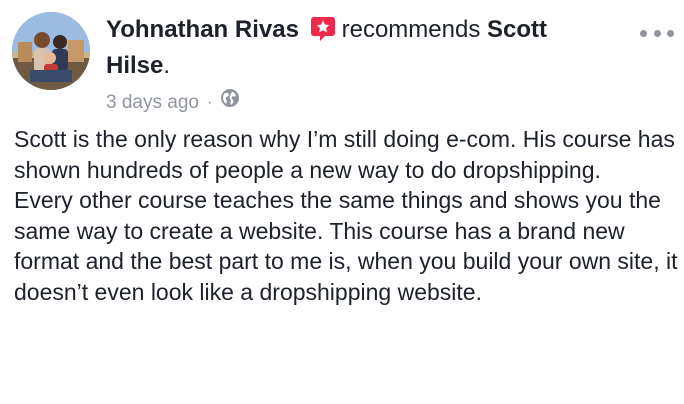 The height and width of the screenshot is (404, 684). Describe the element at coordinates (202, 29) in the screenshot. I see `author-name: Yohnathan Rivas` at that location.